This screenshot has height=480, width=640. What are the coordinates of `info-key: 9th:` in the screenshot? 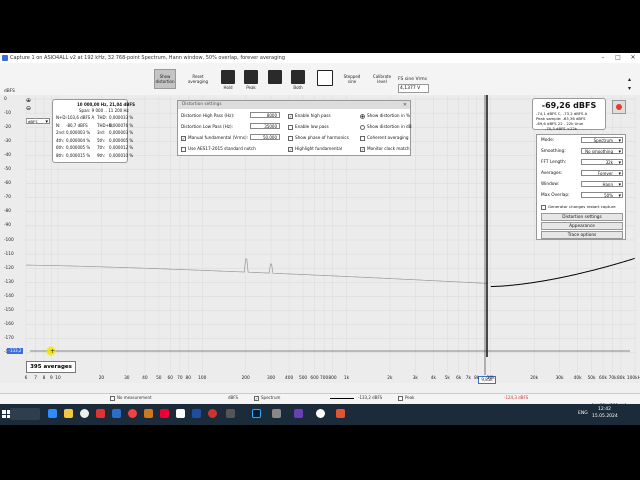 It's located at (101, 155).